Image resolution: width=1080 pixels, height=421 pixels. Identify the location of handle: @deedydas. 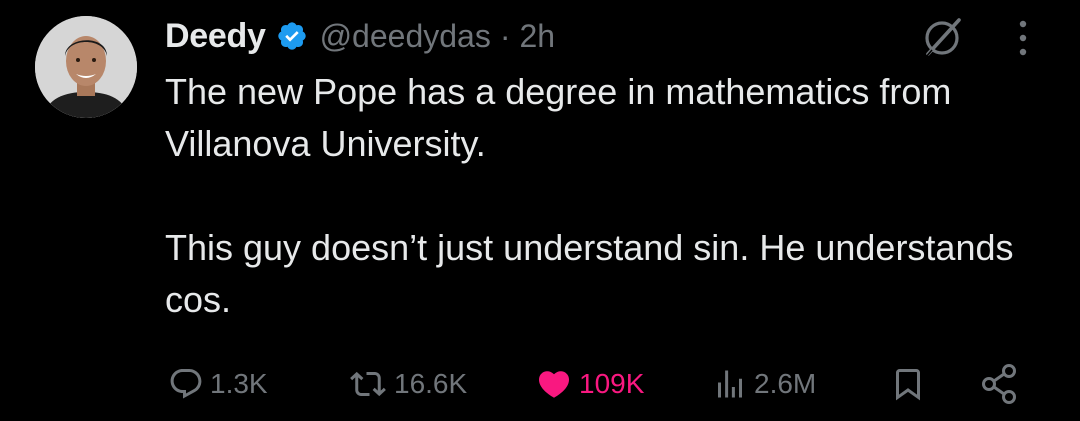
(405, 36).